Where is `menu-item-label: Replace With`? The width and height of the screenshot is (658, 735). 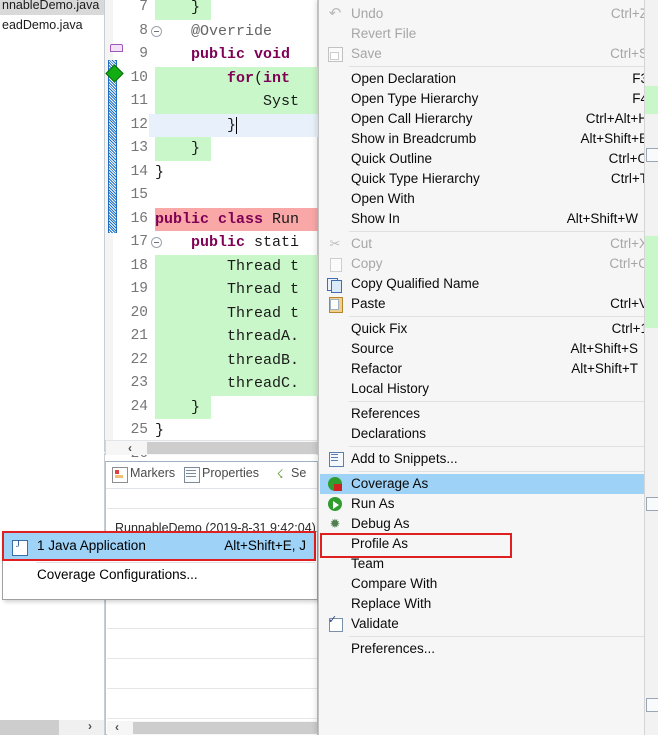
menu-item-label: Replace With is located at coordinates (391, 603).